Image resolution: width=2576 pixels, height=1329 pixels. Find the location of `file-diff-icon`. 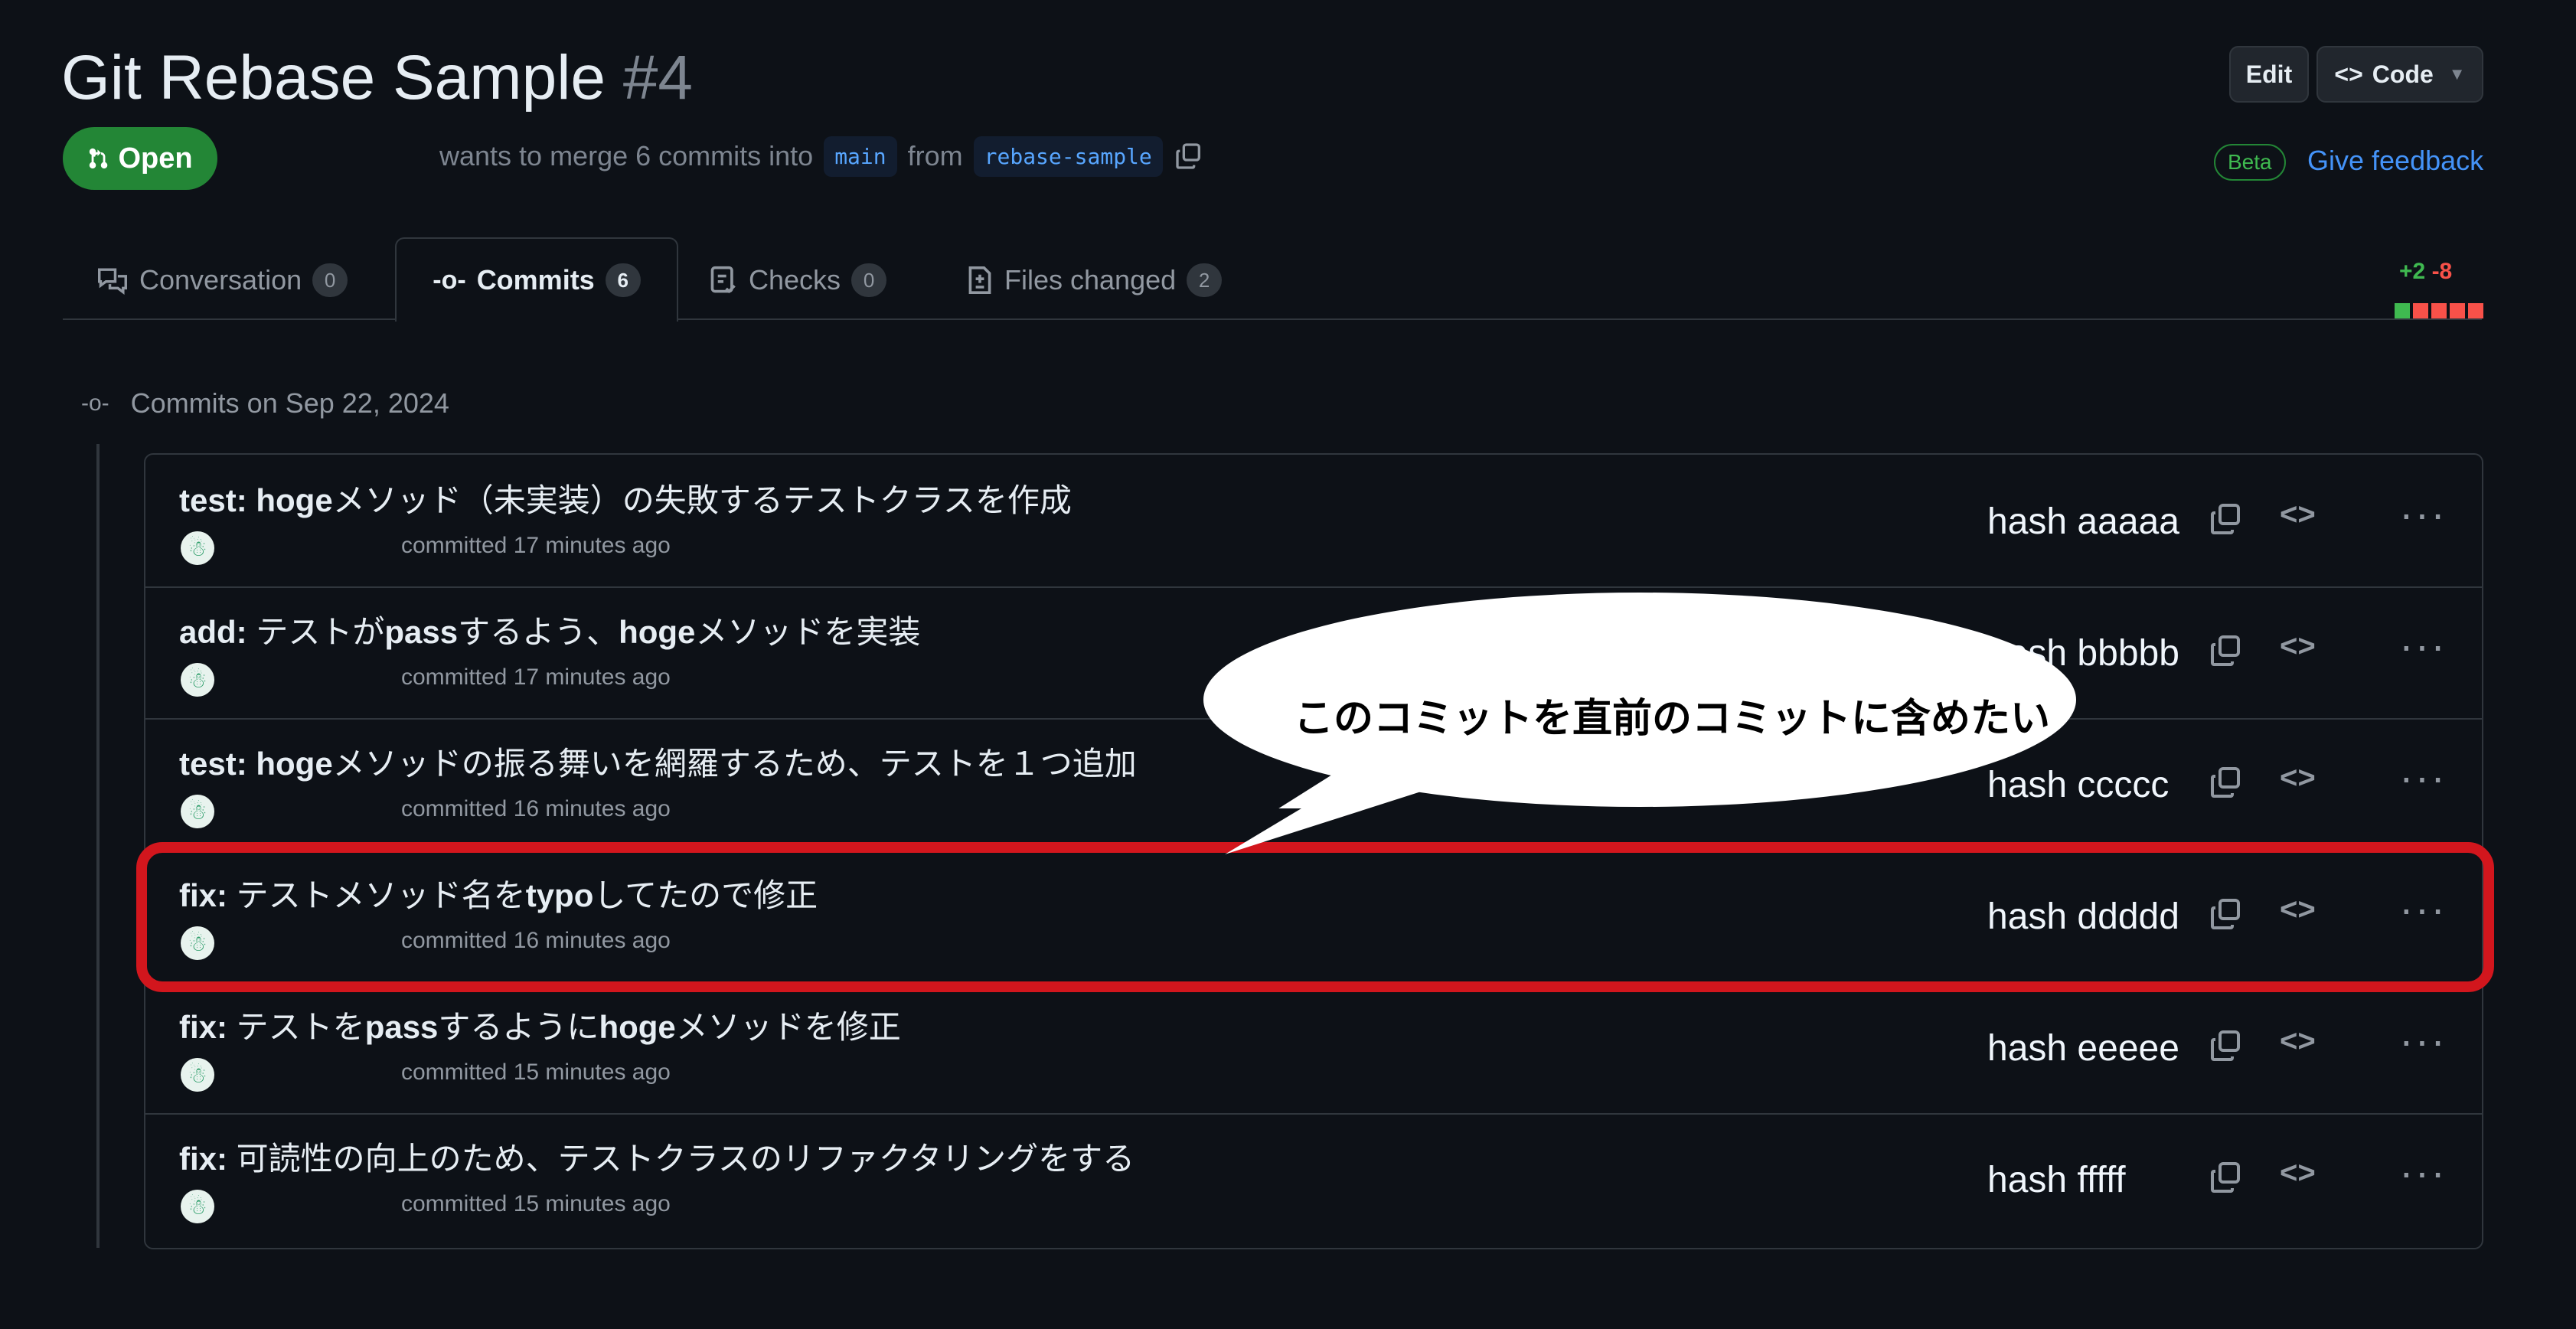

file-diff-icon is located at coordinates (979, 280).